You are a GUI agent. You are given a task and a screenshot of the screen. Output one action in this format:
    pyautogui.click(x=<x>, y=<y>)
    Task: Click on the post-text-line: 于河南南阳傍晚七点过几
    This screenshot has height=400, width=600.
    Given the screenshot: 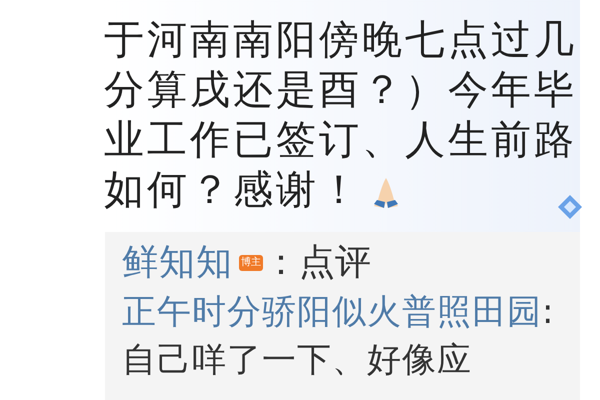 What is the action you would take?
    pyautogui.click(x=340, y=40)
    